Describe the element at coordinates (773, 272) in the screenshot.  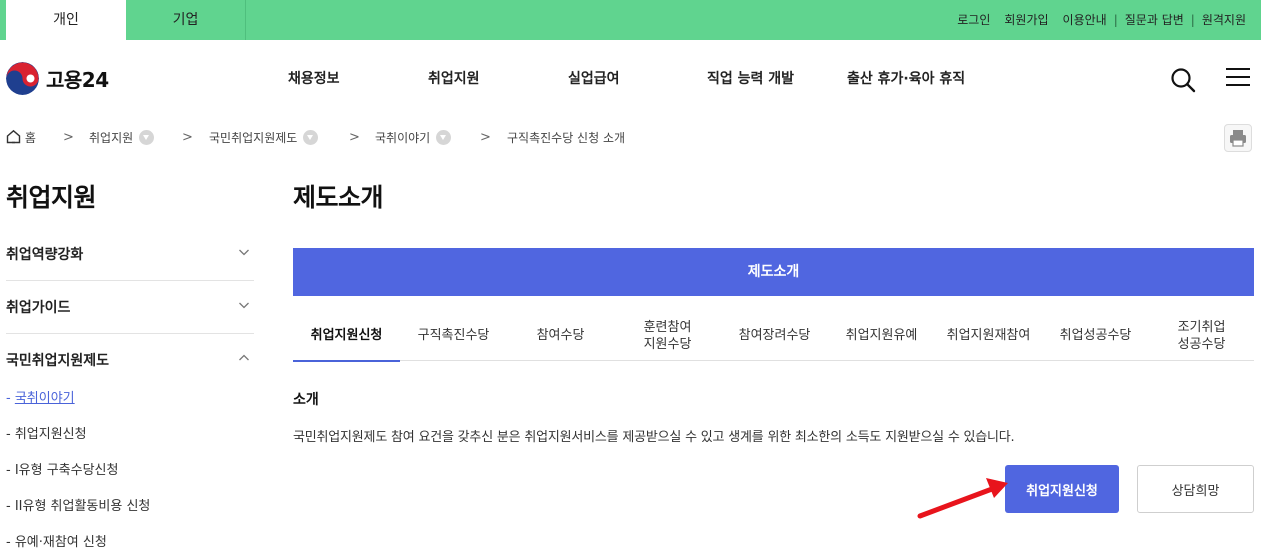
I see `section-banner: 제도소개` at that location.